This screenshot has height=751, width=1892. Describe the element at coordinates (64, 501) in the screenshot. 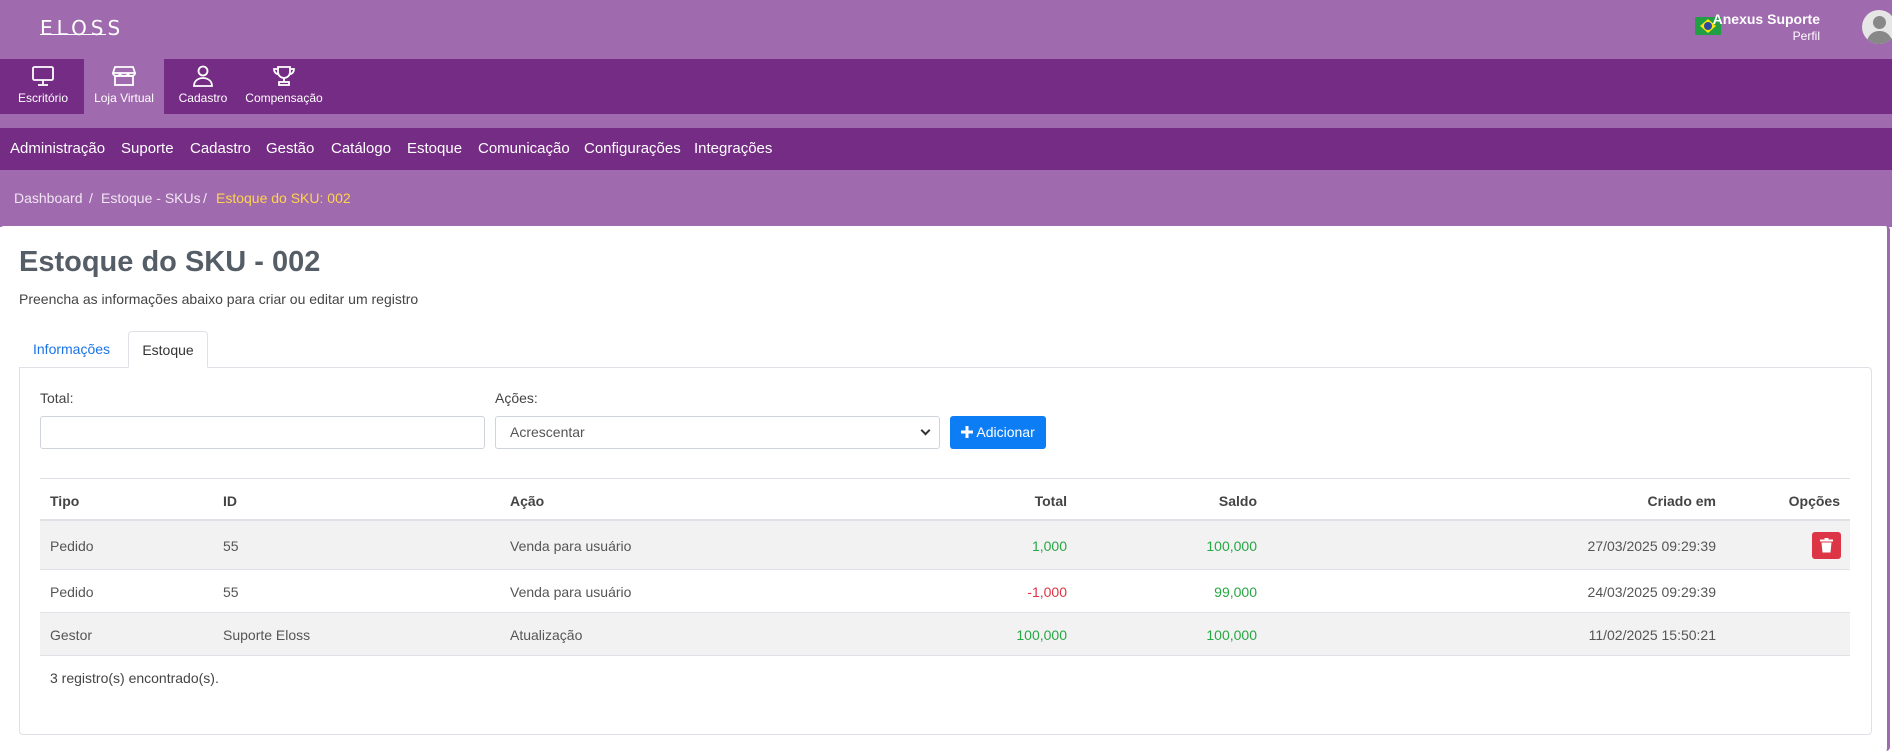

I see `header-tipo: Tipo` at that location.